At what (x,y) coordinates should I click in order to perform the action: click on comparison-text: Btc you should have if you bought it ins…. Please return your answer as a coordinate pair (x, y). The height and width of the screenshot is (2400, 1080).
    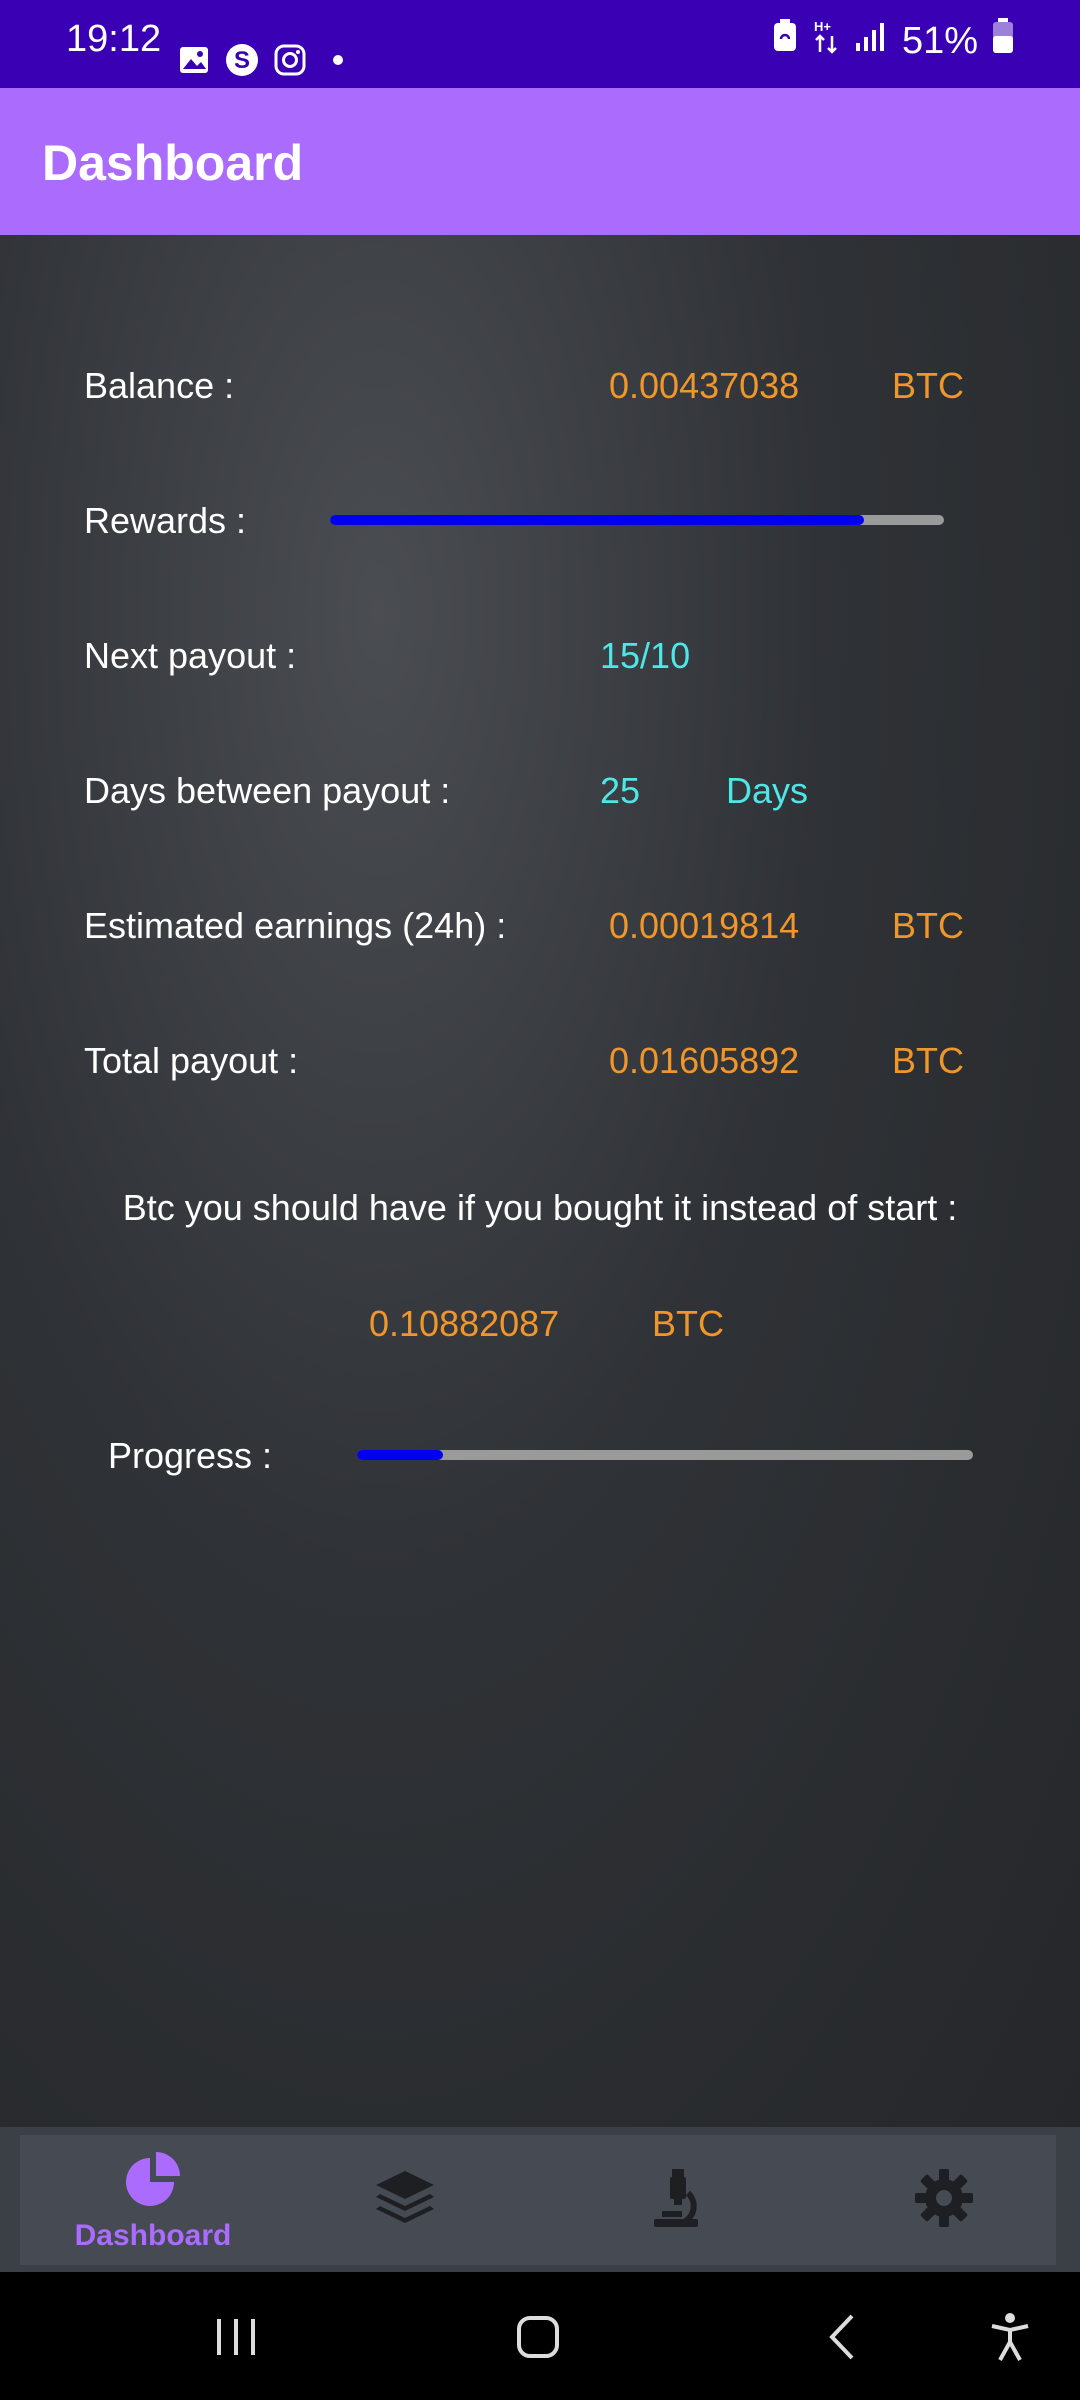
    Looking at the image, I should click on (540, 1207).